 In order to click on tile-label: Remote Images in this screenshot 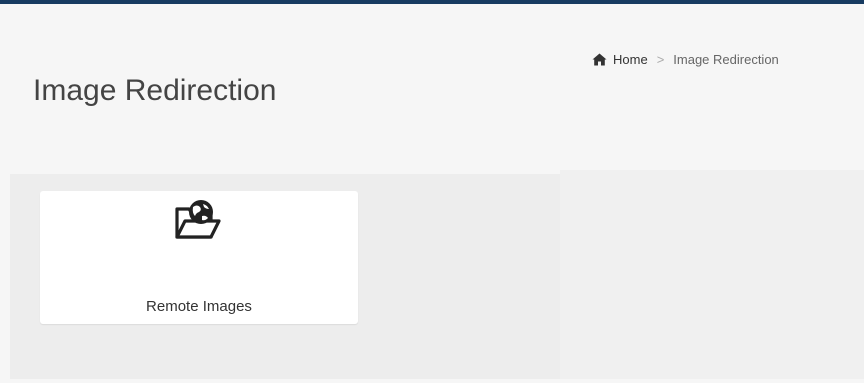, I will do `click(199, 306)`.